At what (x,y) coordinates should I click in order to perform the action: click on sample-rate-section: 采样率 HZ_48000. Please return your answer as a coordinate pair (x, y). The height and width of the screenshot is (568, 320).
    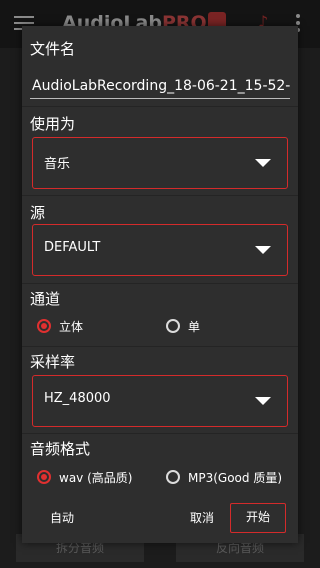
    Looking at the image, I should click on (160, 390).